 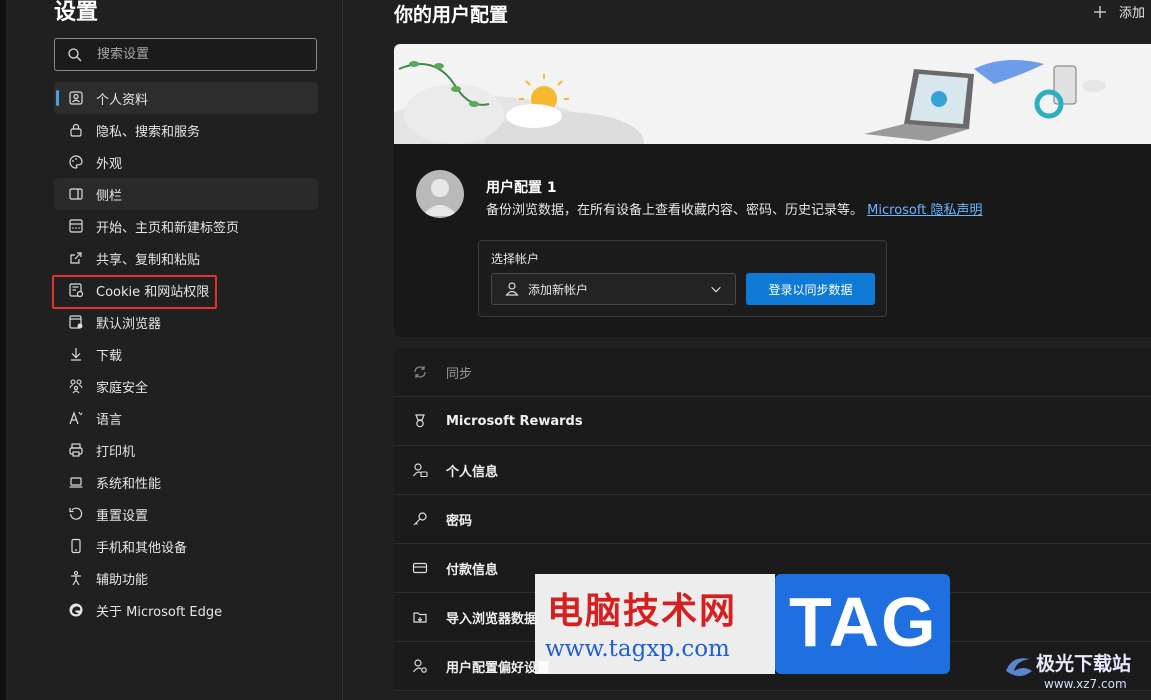 What do you see at coordinates (472, 472) in the screenshot?
I see `list-item-label: 个人信息` at bounding box center [472, 472].